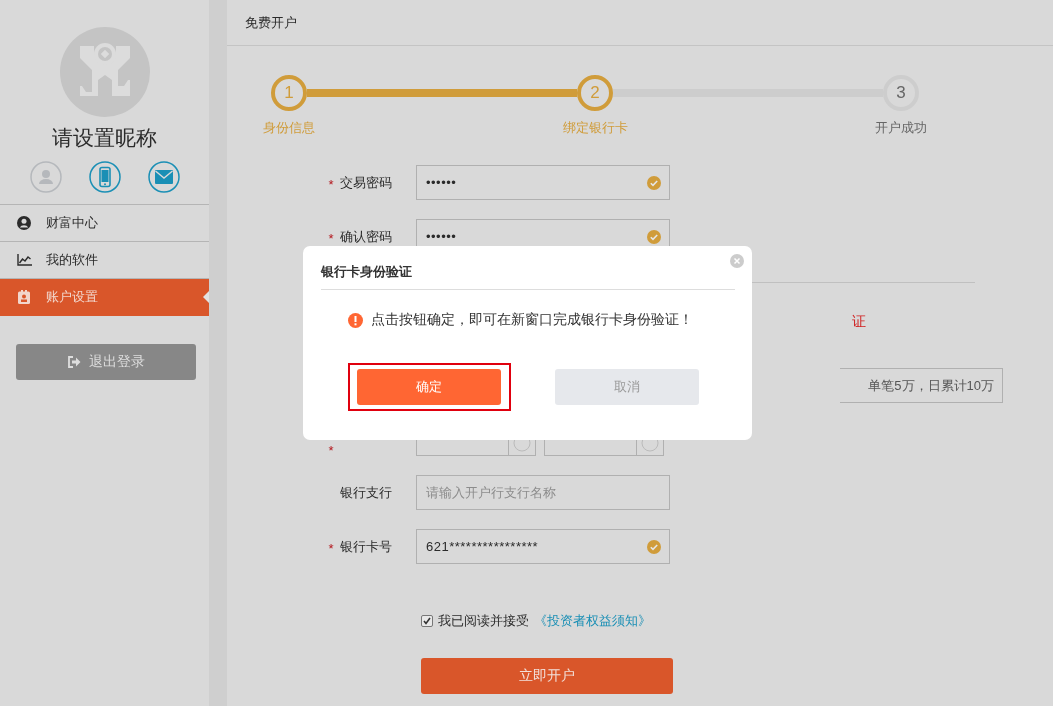 This screenshot has height=706, width=1053. I want to click on step-number: 2, so click(595, 93).